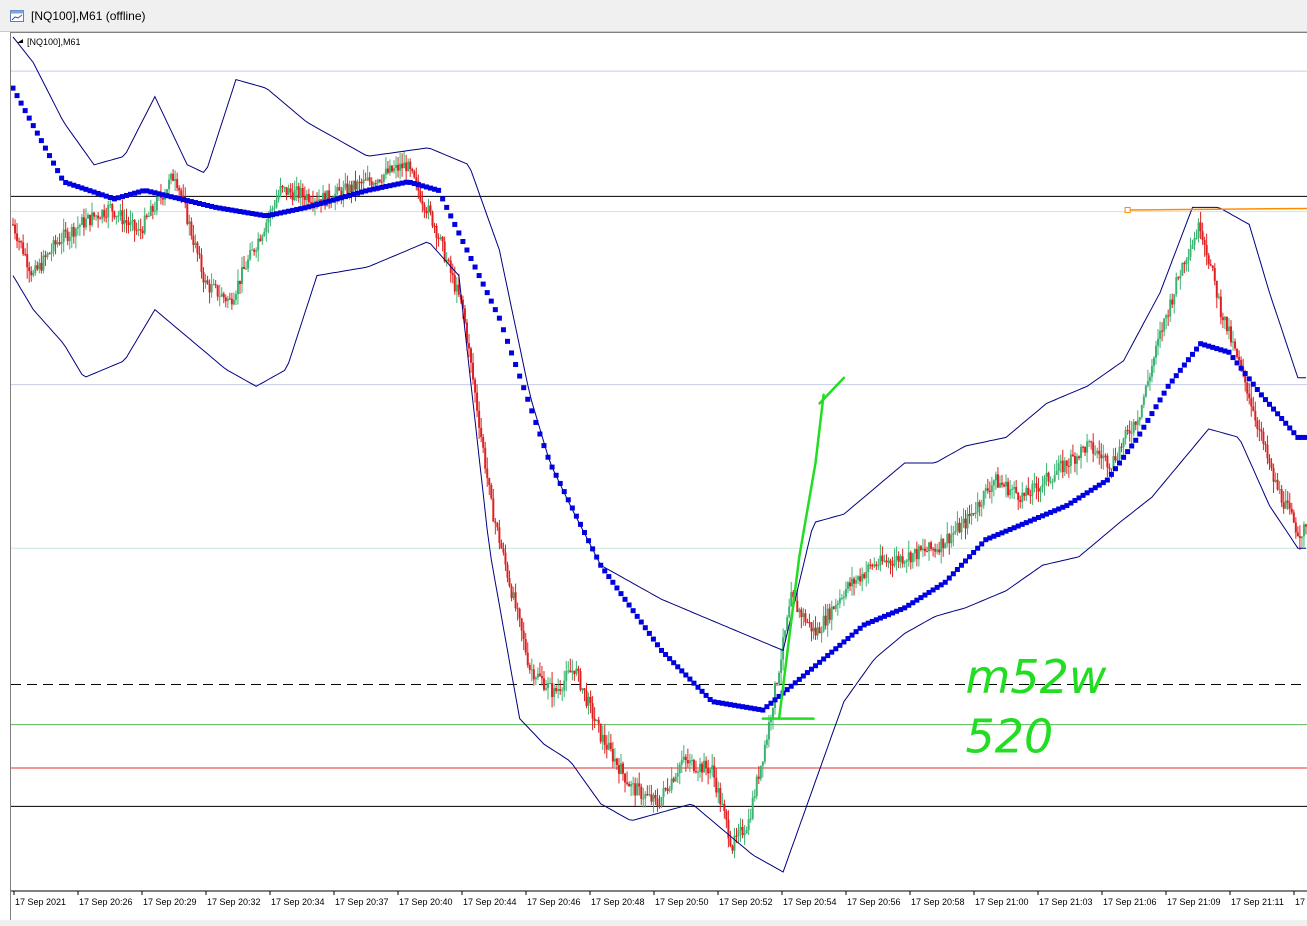 The height and width of the screenshot is (926, 1307). What do you see at coordinates (1010, 737) in the screenshot?
I see `annotation-text-line2: 520` at bounding box center [1010, 737].